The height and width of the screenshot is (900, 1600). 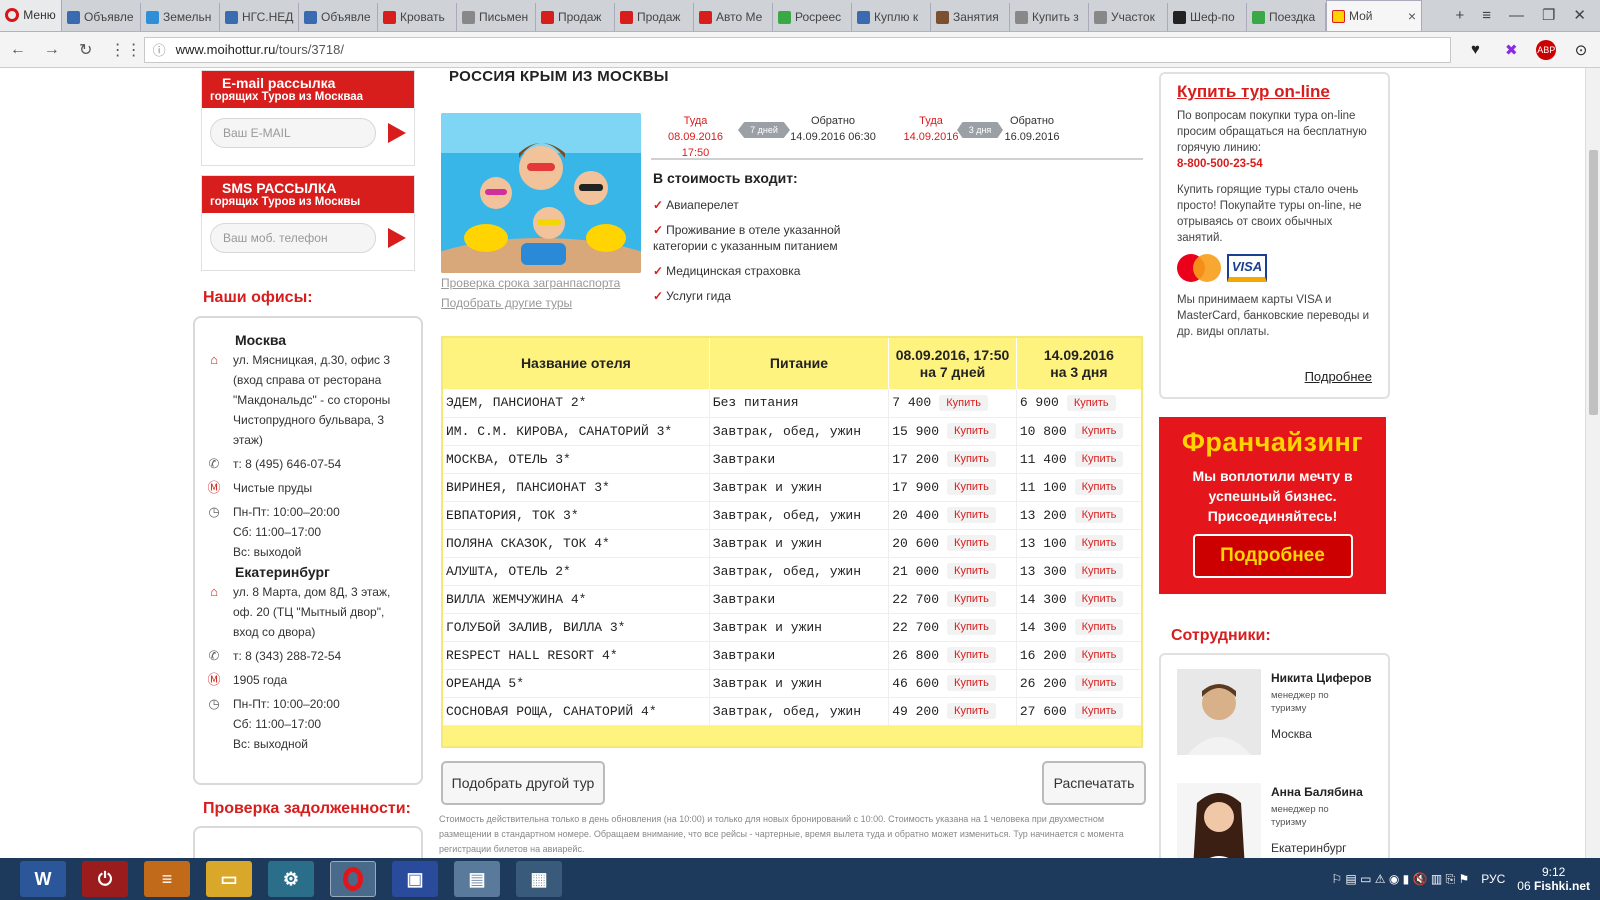 What do you see at coordinates (1579, 15) in the screenshot?
I see `close-window-button: ✕` at bounding box center [1579, 15].